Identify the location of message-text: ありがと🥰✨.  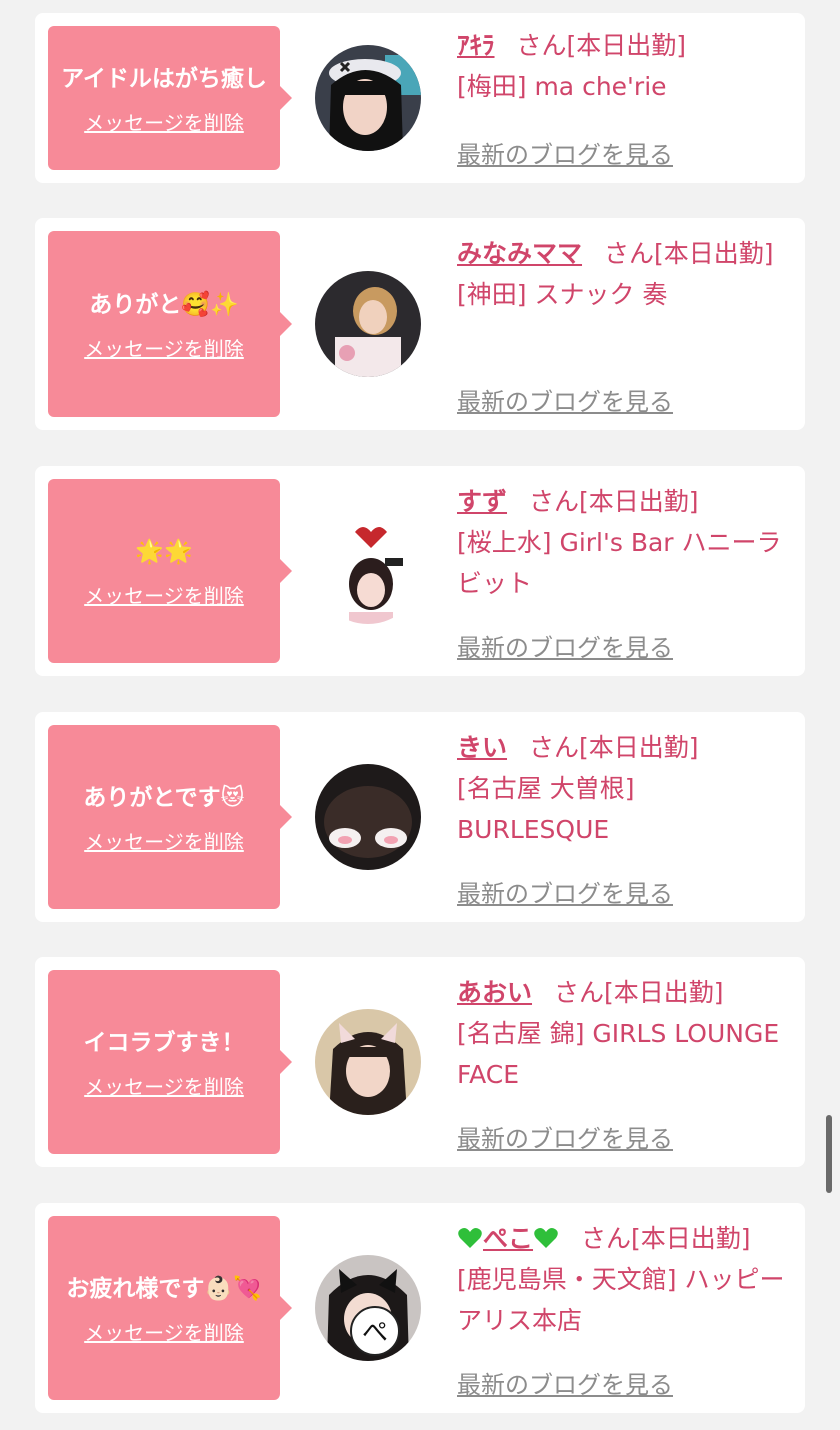
(164, 304).